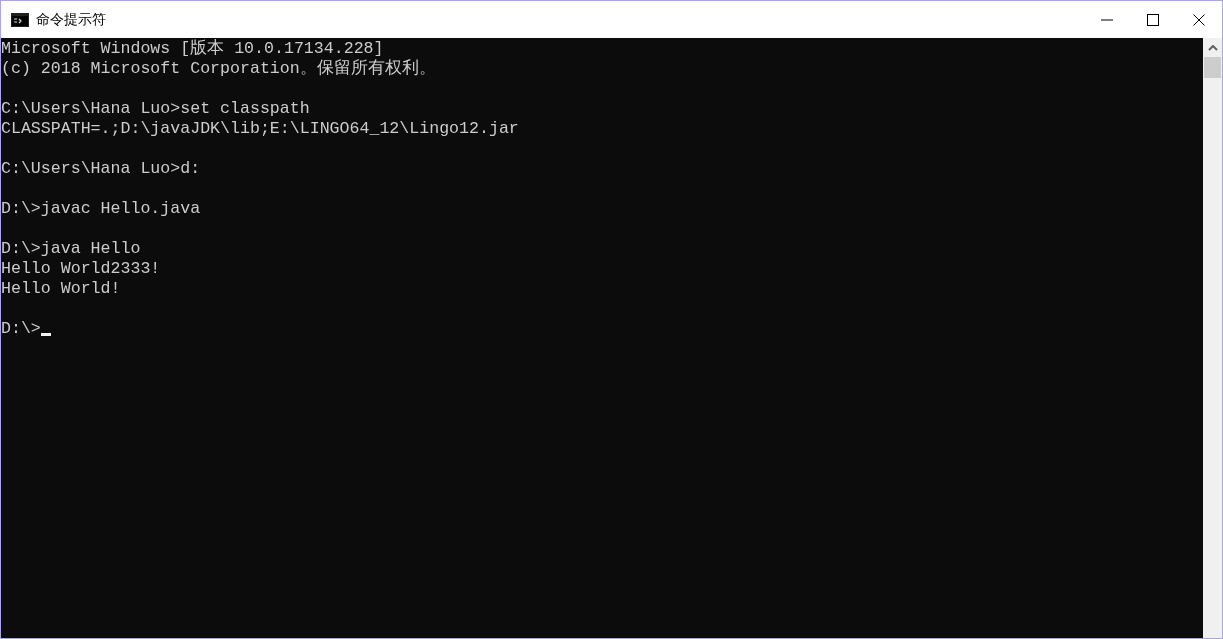 The image size is (1223, 639). What do you see at coordinates (1212, 48) in the screenshot?
I see `scroll-up-icon` at bounding box center [1212, 48].